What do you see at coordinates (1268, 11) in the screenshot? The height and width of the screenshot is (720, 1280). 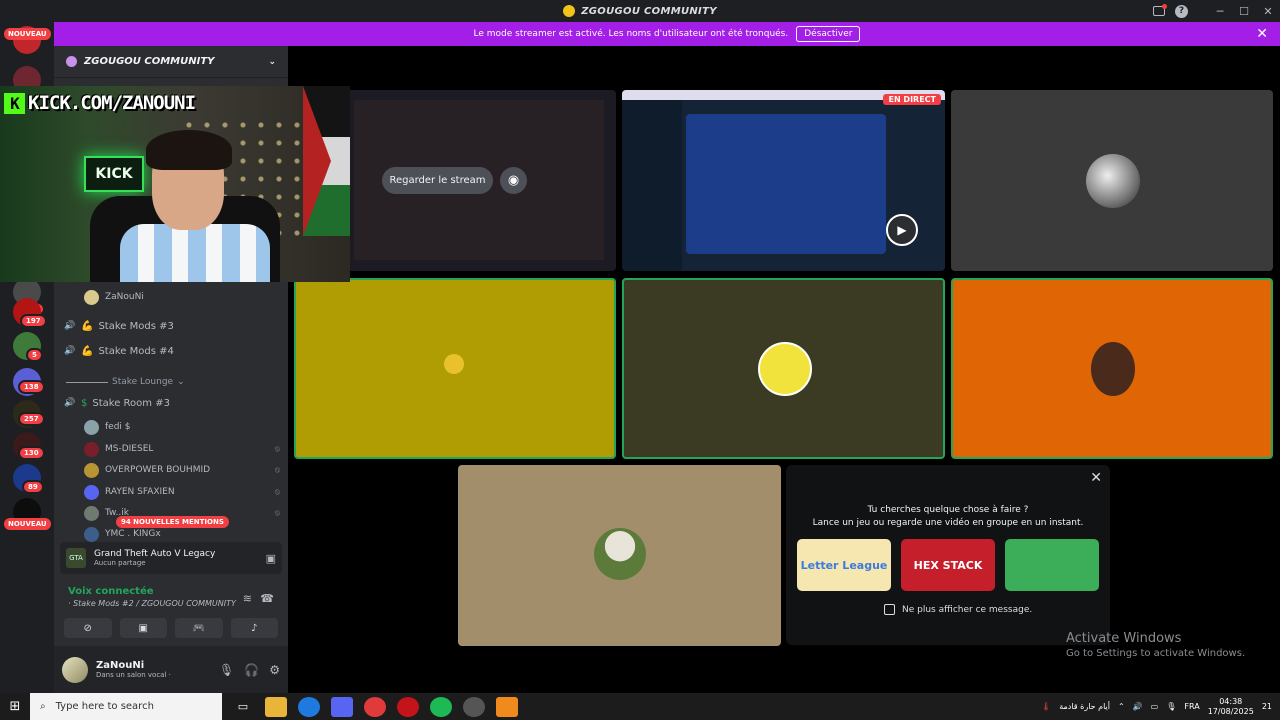 I see `close-button: ✕` at bounding box center [1268, 11].